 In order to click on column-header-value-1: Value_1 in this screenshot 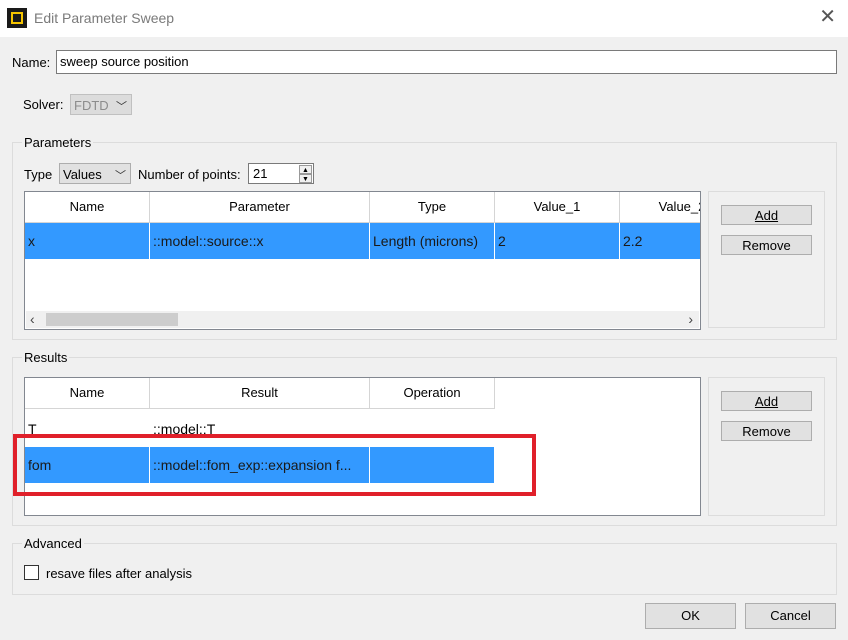, I will do `click(557, 207)`.